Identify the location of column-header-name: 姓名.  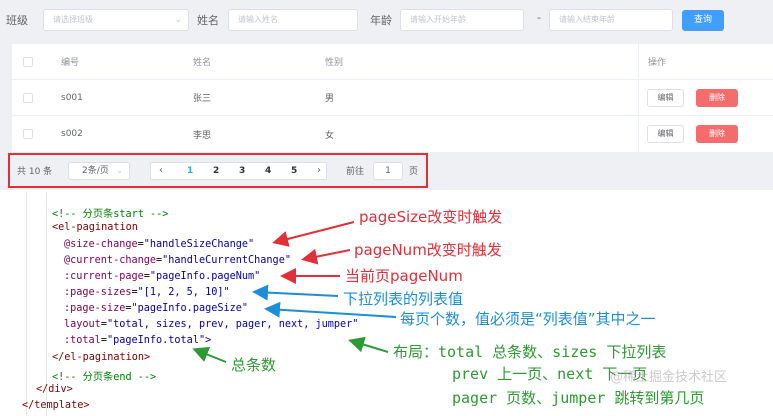
(202, 63).